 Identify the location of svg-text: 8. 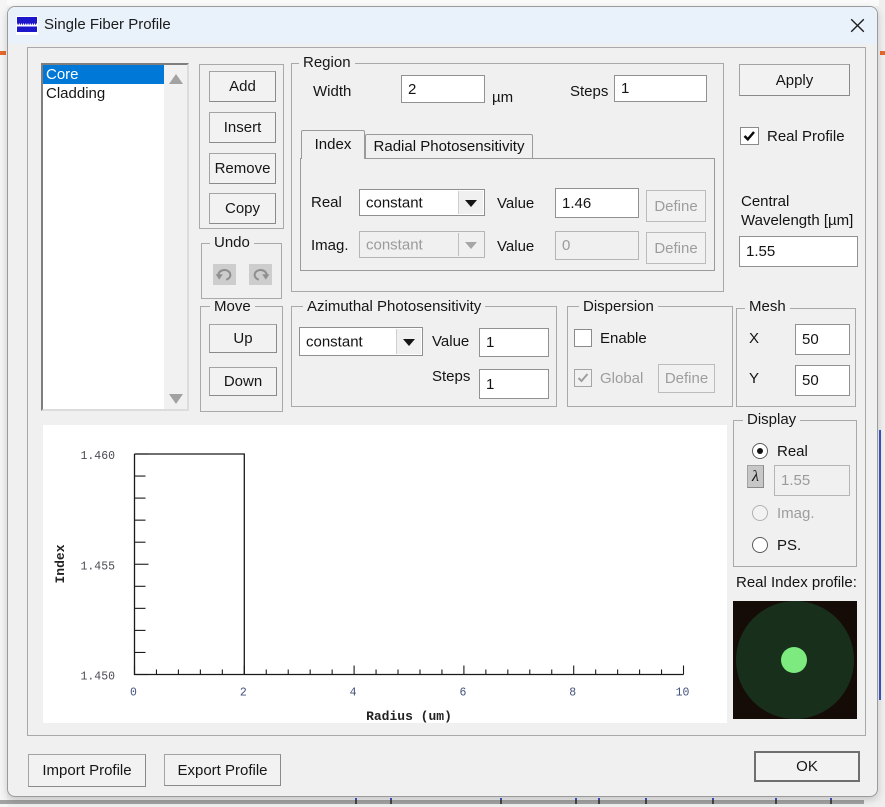
(572, 693).